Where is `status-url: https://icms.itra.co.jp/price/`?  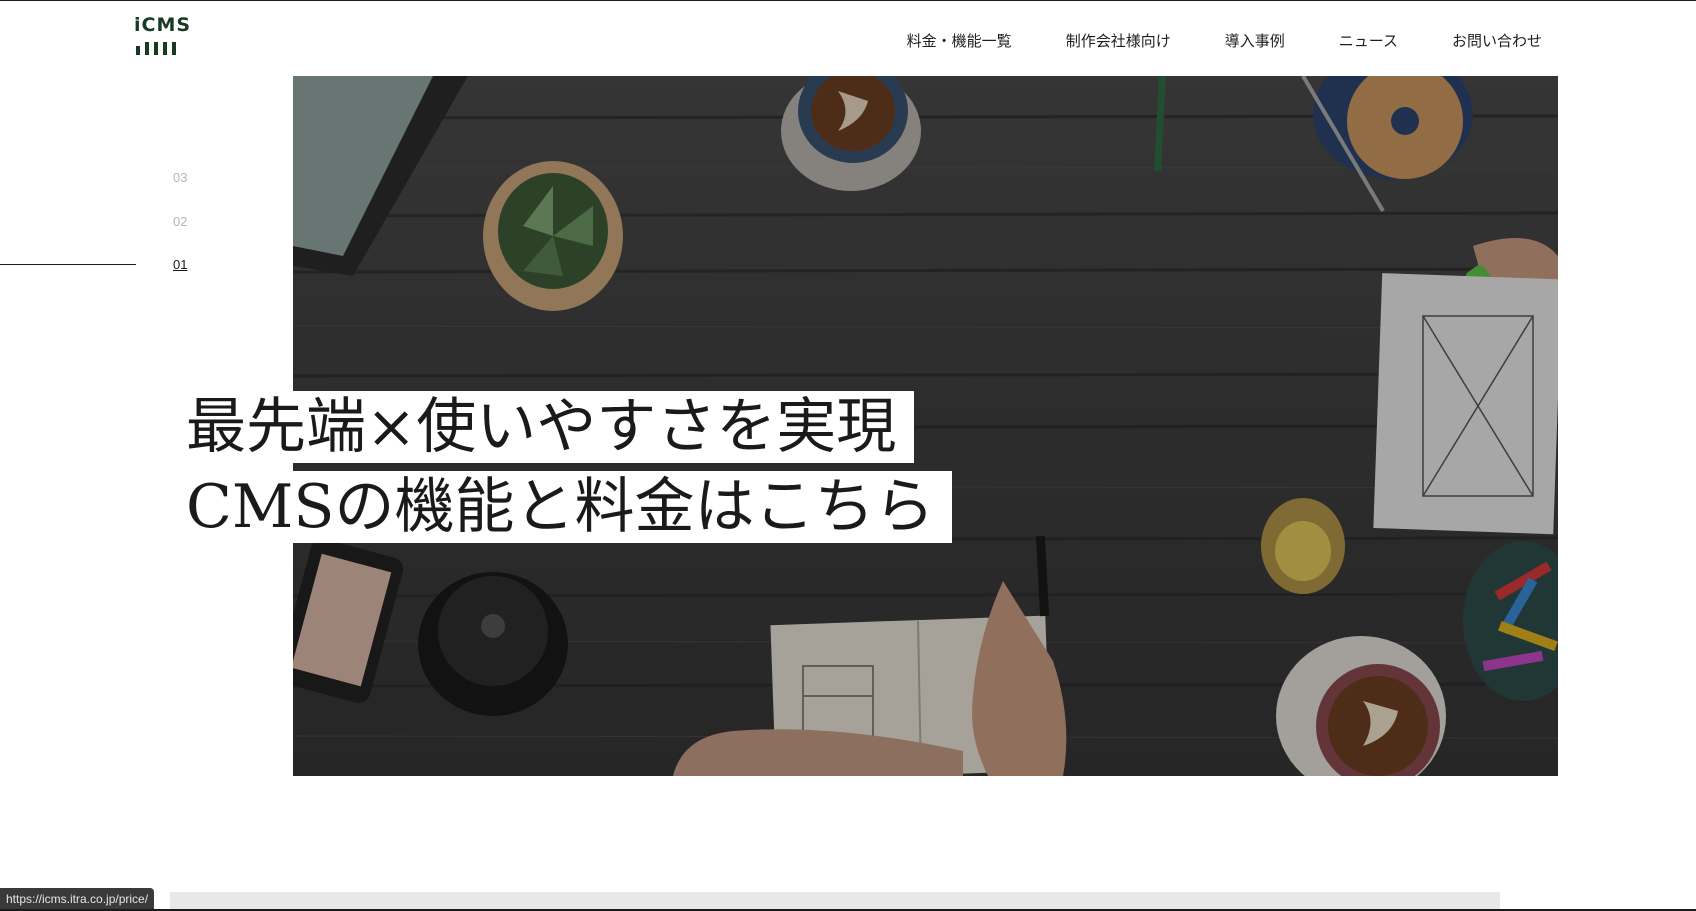
status-url: https://icms.itra.co.jp/price/ is located at coordinates (77, 899).